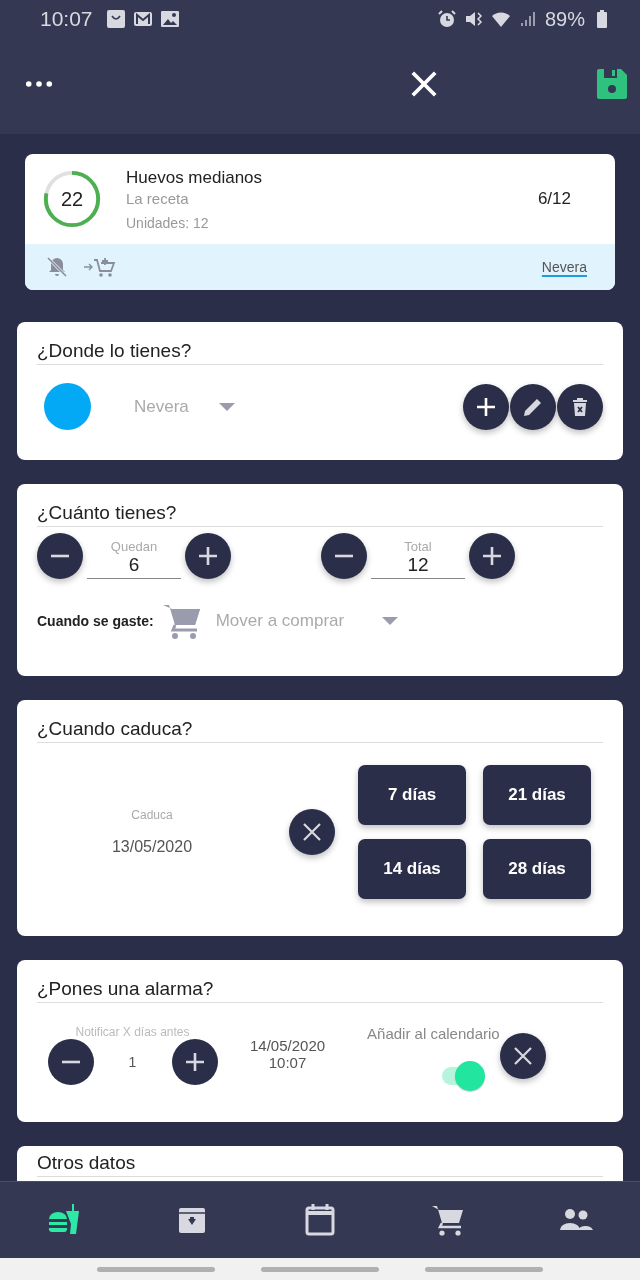  I want to click on number-field: Quedan 6, so click(134, 559).